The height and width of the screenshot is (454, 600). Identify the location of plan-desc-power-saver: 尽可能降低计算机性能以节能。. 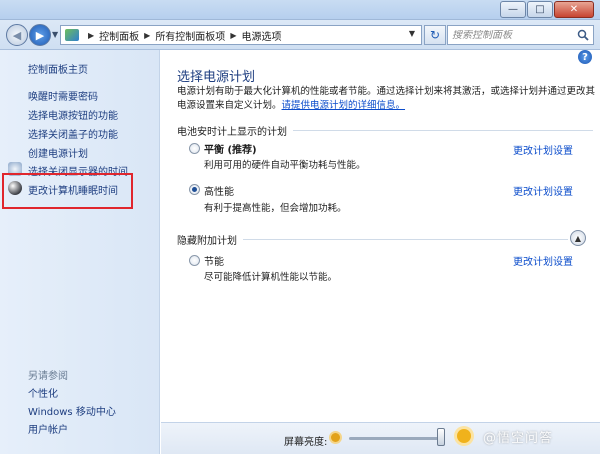
(271, 277).